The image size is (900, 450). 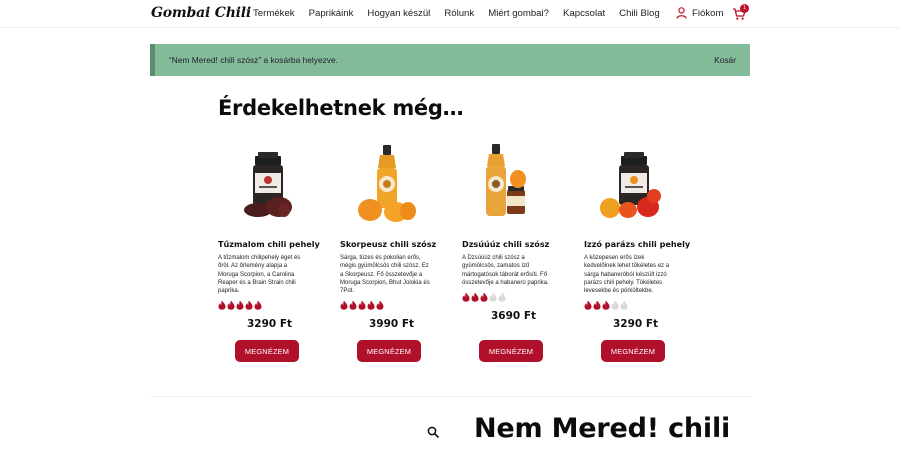 What do you see at coordinates (639, 244) in the screenshot?
I see `product-name: Izzó parázs chili pehely` at bounding box center [639, 244].